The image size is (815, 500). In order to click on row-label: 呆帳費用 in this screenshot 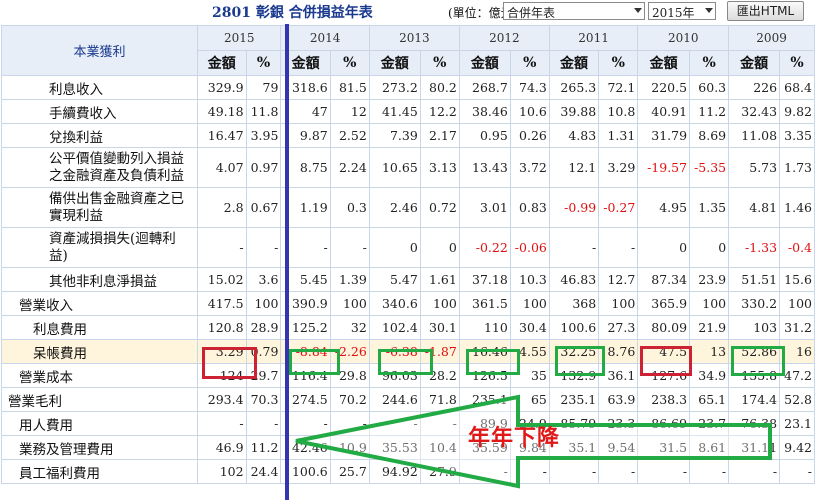, I will do `click(99, 351)`.